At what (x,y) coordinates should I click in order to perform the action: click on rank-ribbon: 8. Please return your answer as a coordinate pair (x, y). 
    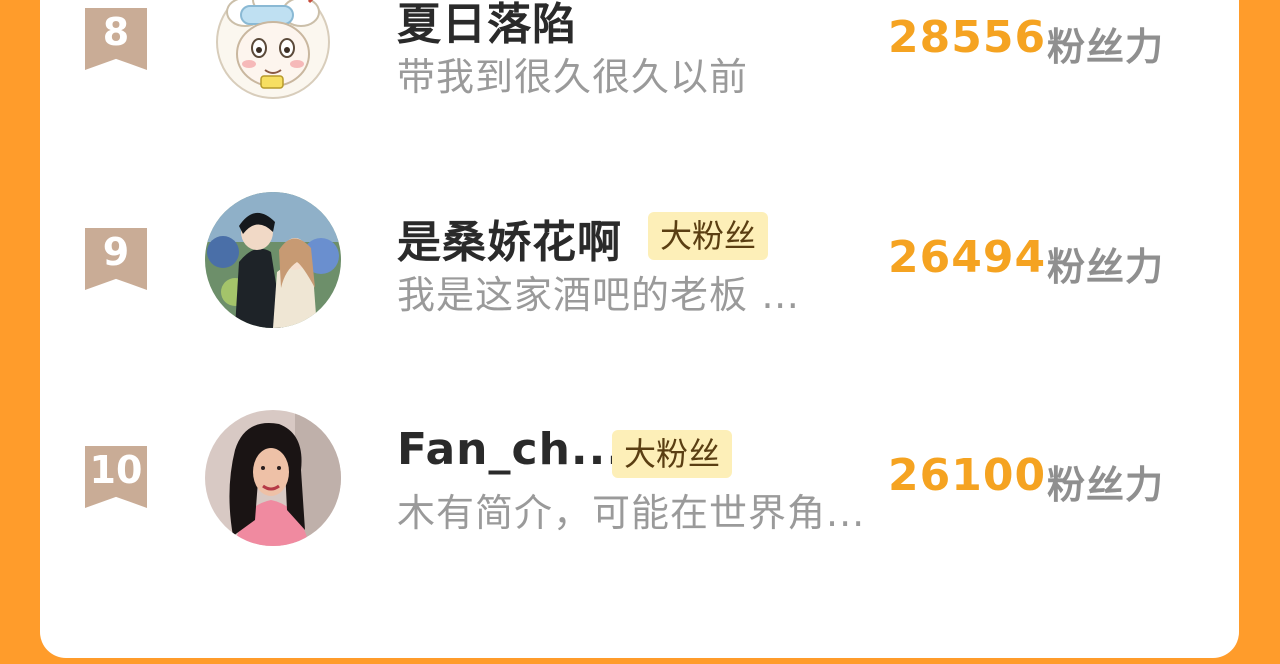
    Looking at the image, I should click on (116, 39).